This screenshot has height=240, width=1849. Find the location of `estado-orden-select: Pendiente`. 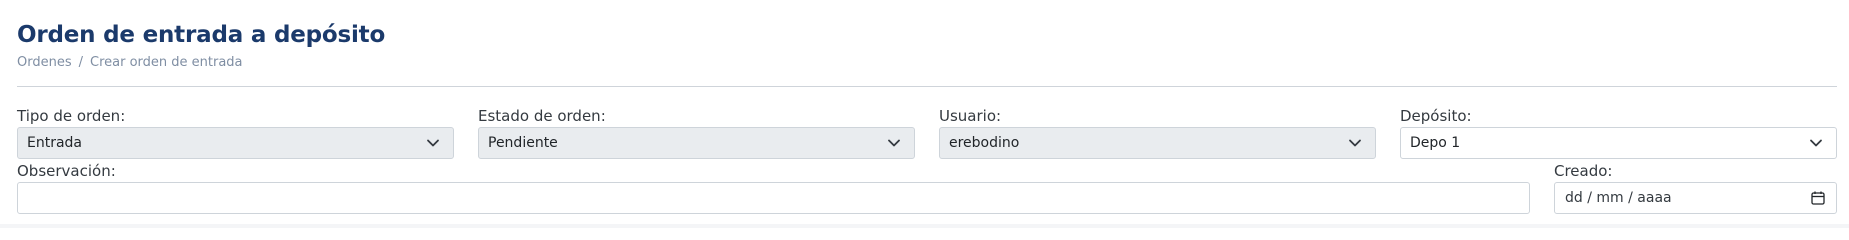

estado-orden-select: Pendiente is located at coordinates (696, 143).